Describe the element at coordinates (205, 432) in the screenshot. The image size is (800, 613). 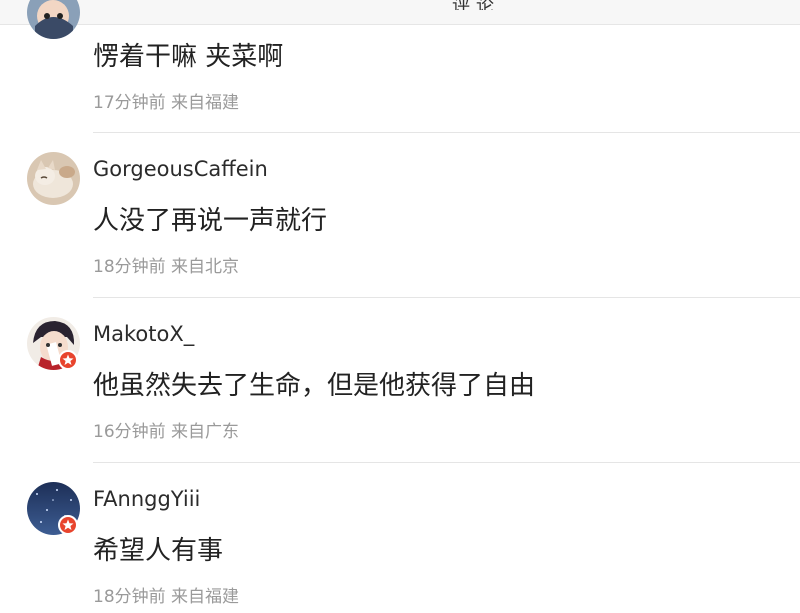
I see `comment-location: 来自广东` at that location.